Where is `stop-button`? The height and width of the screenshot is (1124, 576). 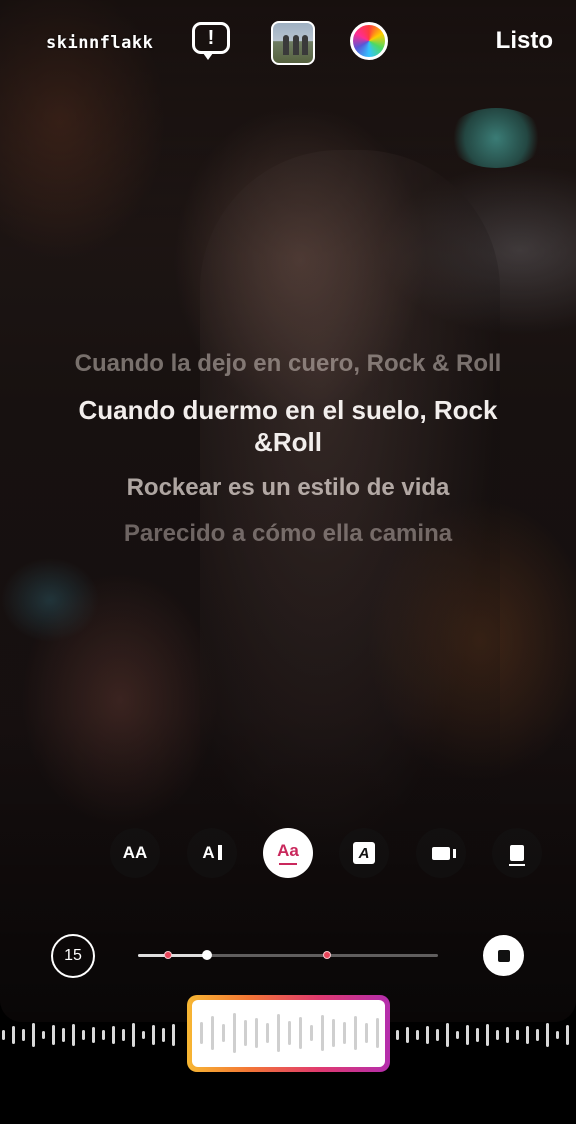
stop-button is located at coordinates (503, 955).